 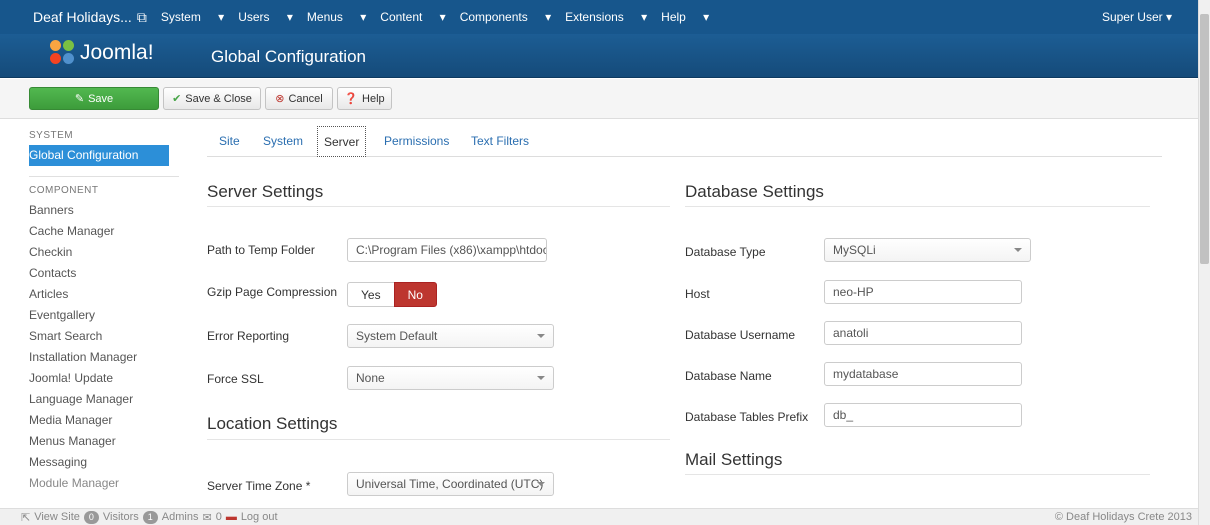 I want to click on sidebar-item-media-manager: Media Manager, so click(x=99, y=420).